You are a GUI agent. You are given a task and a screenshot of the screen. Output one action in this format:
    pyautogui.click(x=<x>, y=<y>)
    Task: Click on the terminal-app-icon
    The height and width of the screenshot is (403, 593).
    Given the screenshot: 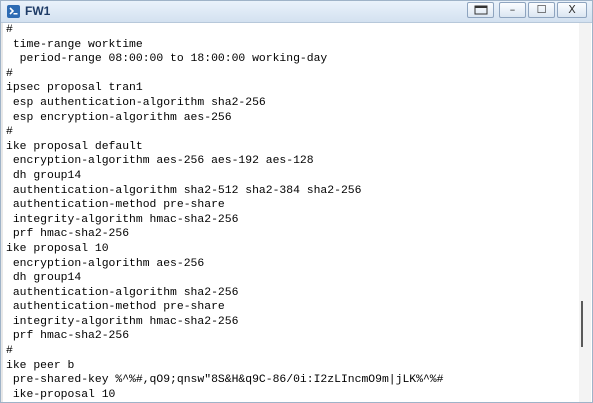 What is the action you would take?
    pyautogui.click(x=13, y=11)
    